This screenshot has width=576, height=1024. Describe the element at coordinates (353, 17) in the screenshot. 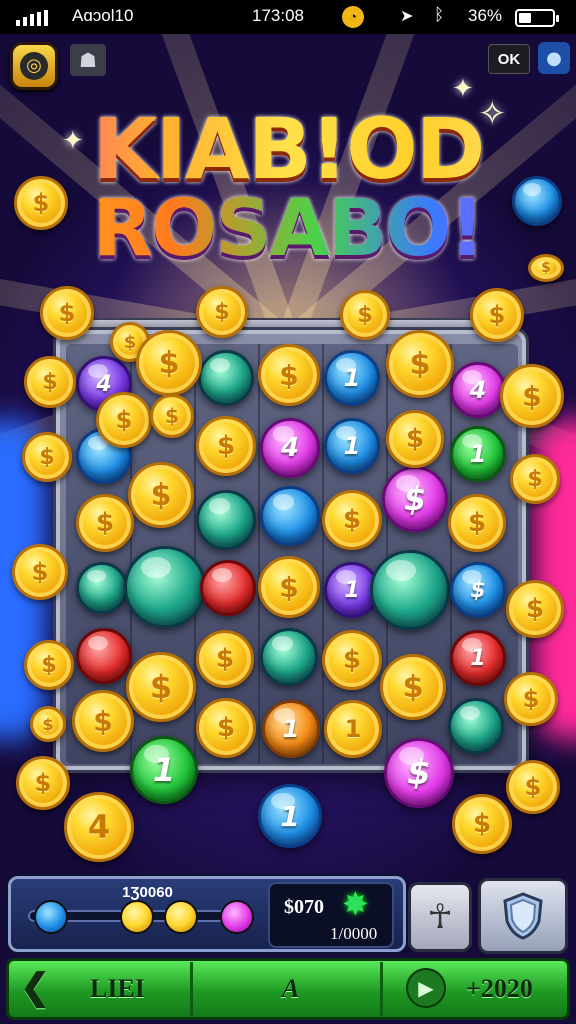

I see `alarm-icon: ◔` at that location.